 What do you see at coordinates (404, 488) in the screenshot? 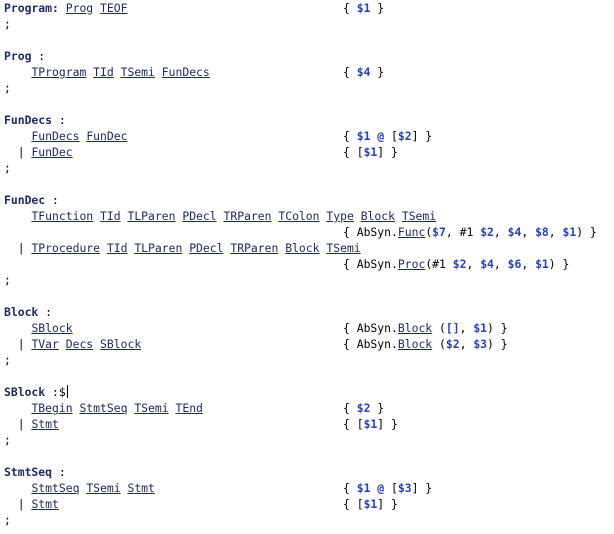
I see `dollar-variable: $3` at bounding box center [404, 488].